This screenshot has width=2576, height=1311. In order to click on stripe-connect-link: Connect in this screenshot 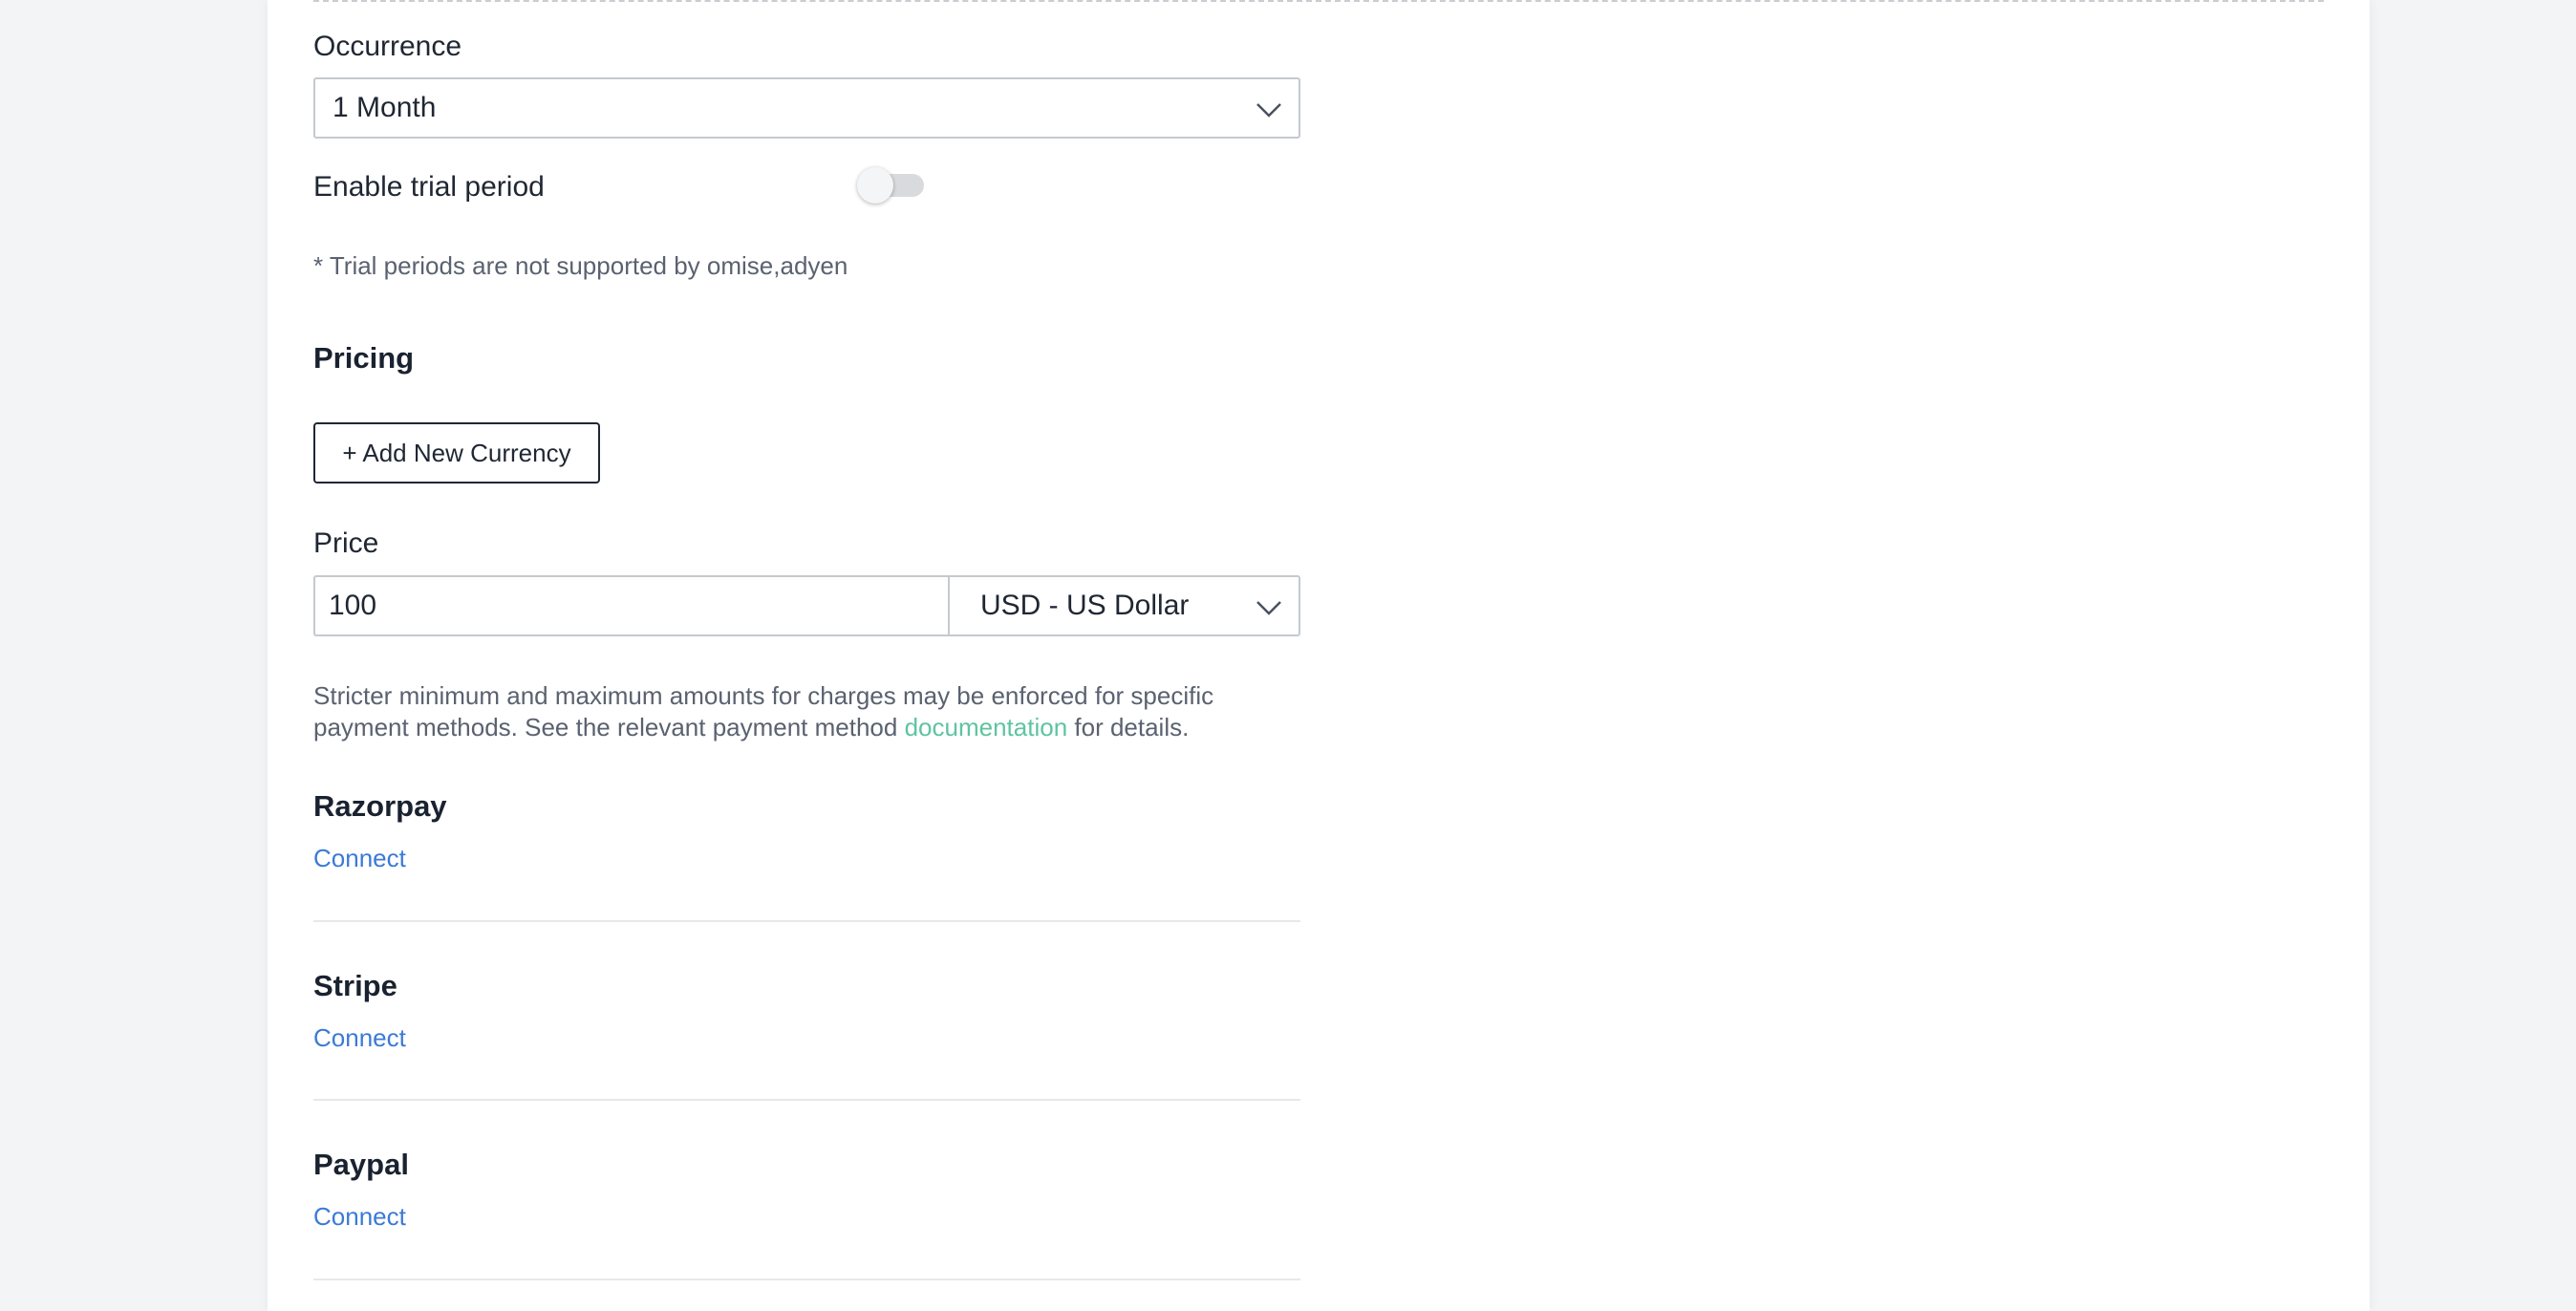, I will do `click(359, 1038)`.